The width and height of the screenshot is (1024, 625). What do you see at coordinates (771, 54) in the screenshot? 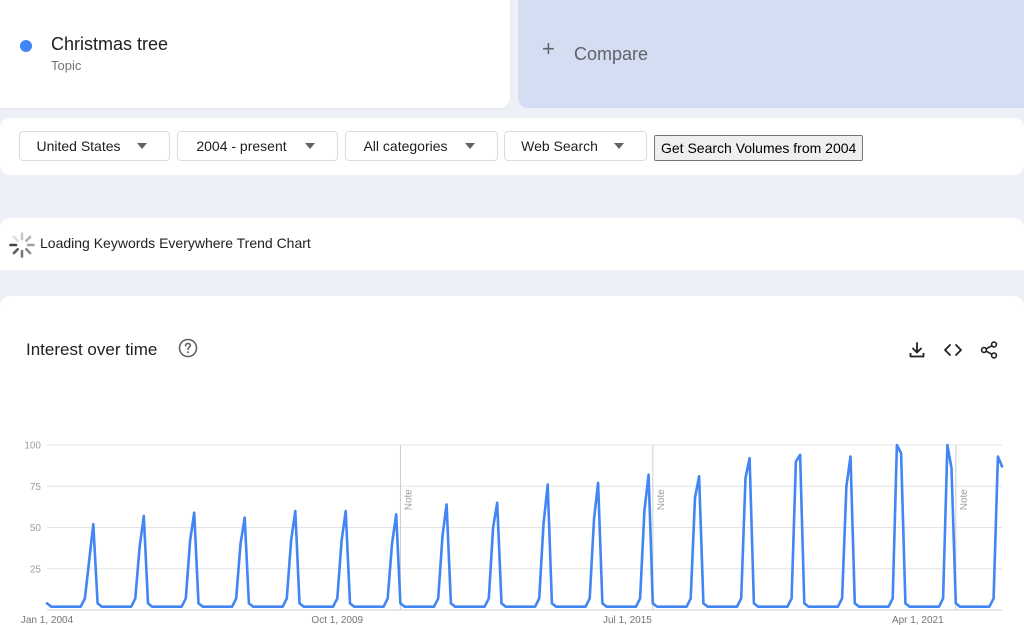
I see `compare-button: + Compare` at bounding box center [771, 54].